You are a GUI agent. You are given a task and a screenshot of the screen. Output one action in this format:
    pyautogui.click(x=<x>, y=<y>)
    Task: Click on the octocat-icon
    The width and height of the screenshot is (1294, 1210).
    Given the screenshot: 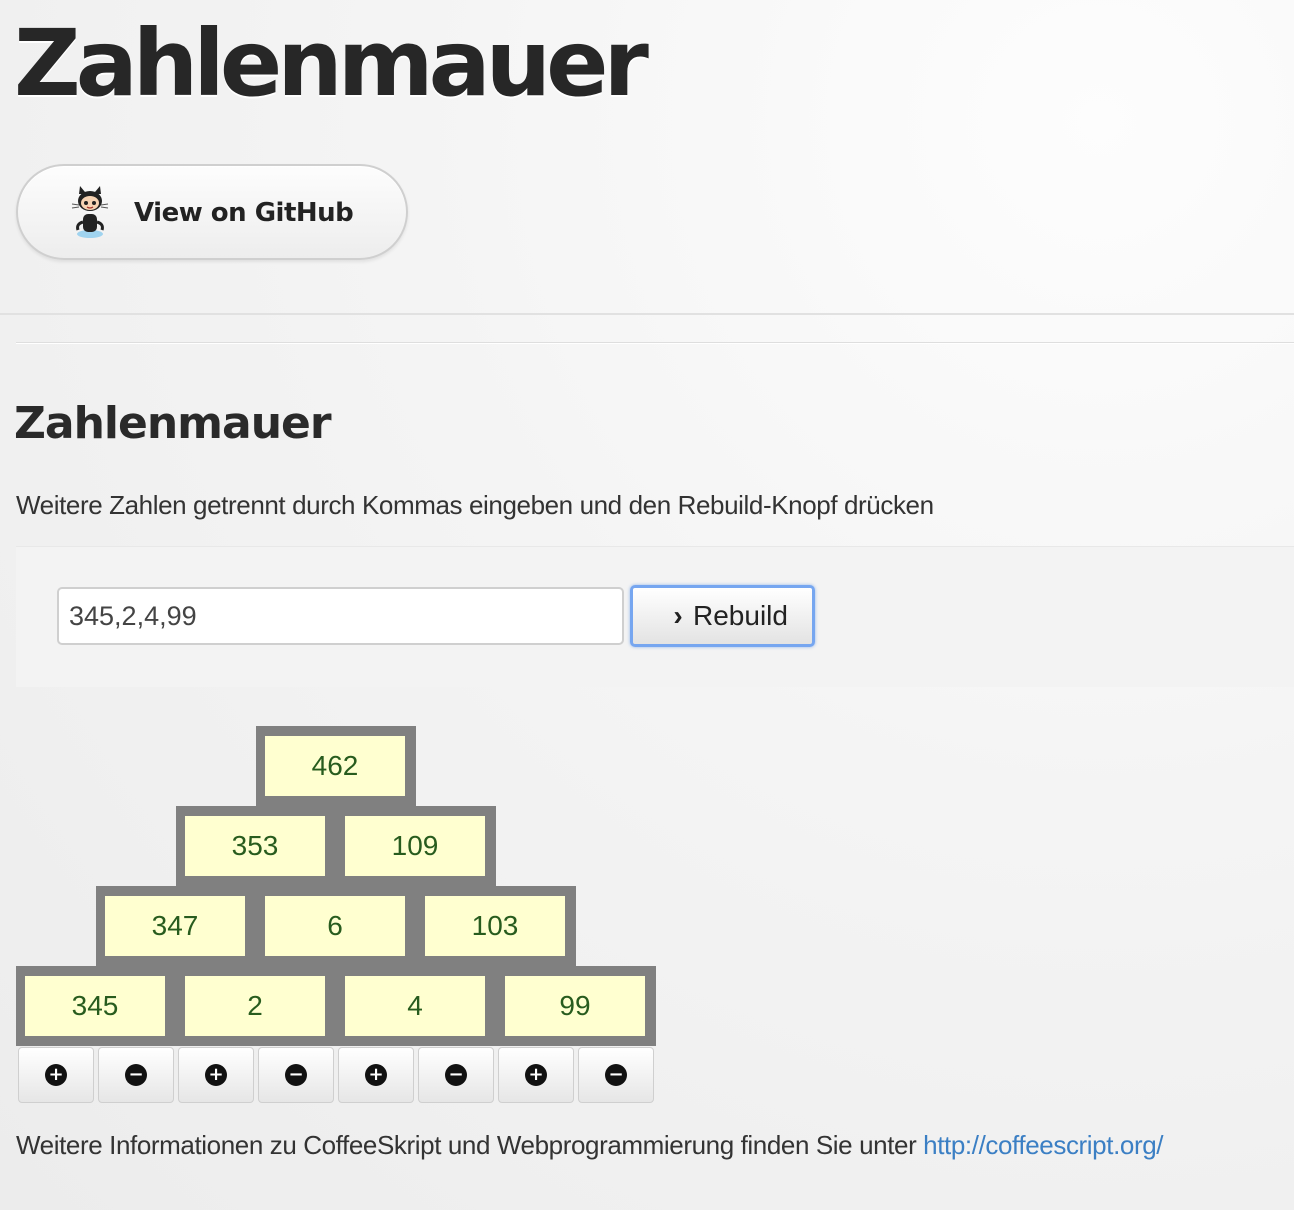 What is the action you would take?
    pyautogui.click(x=90, y=212)
    